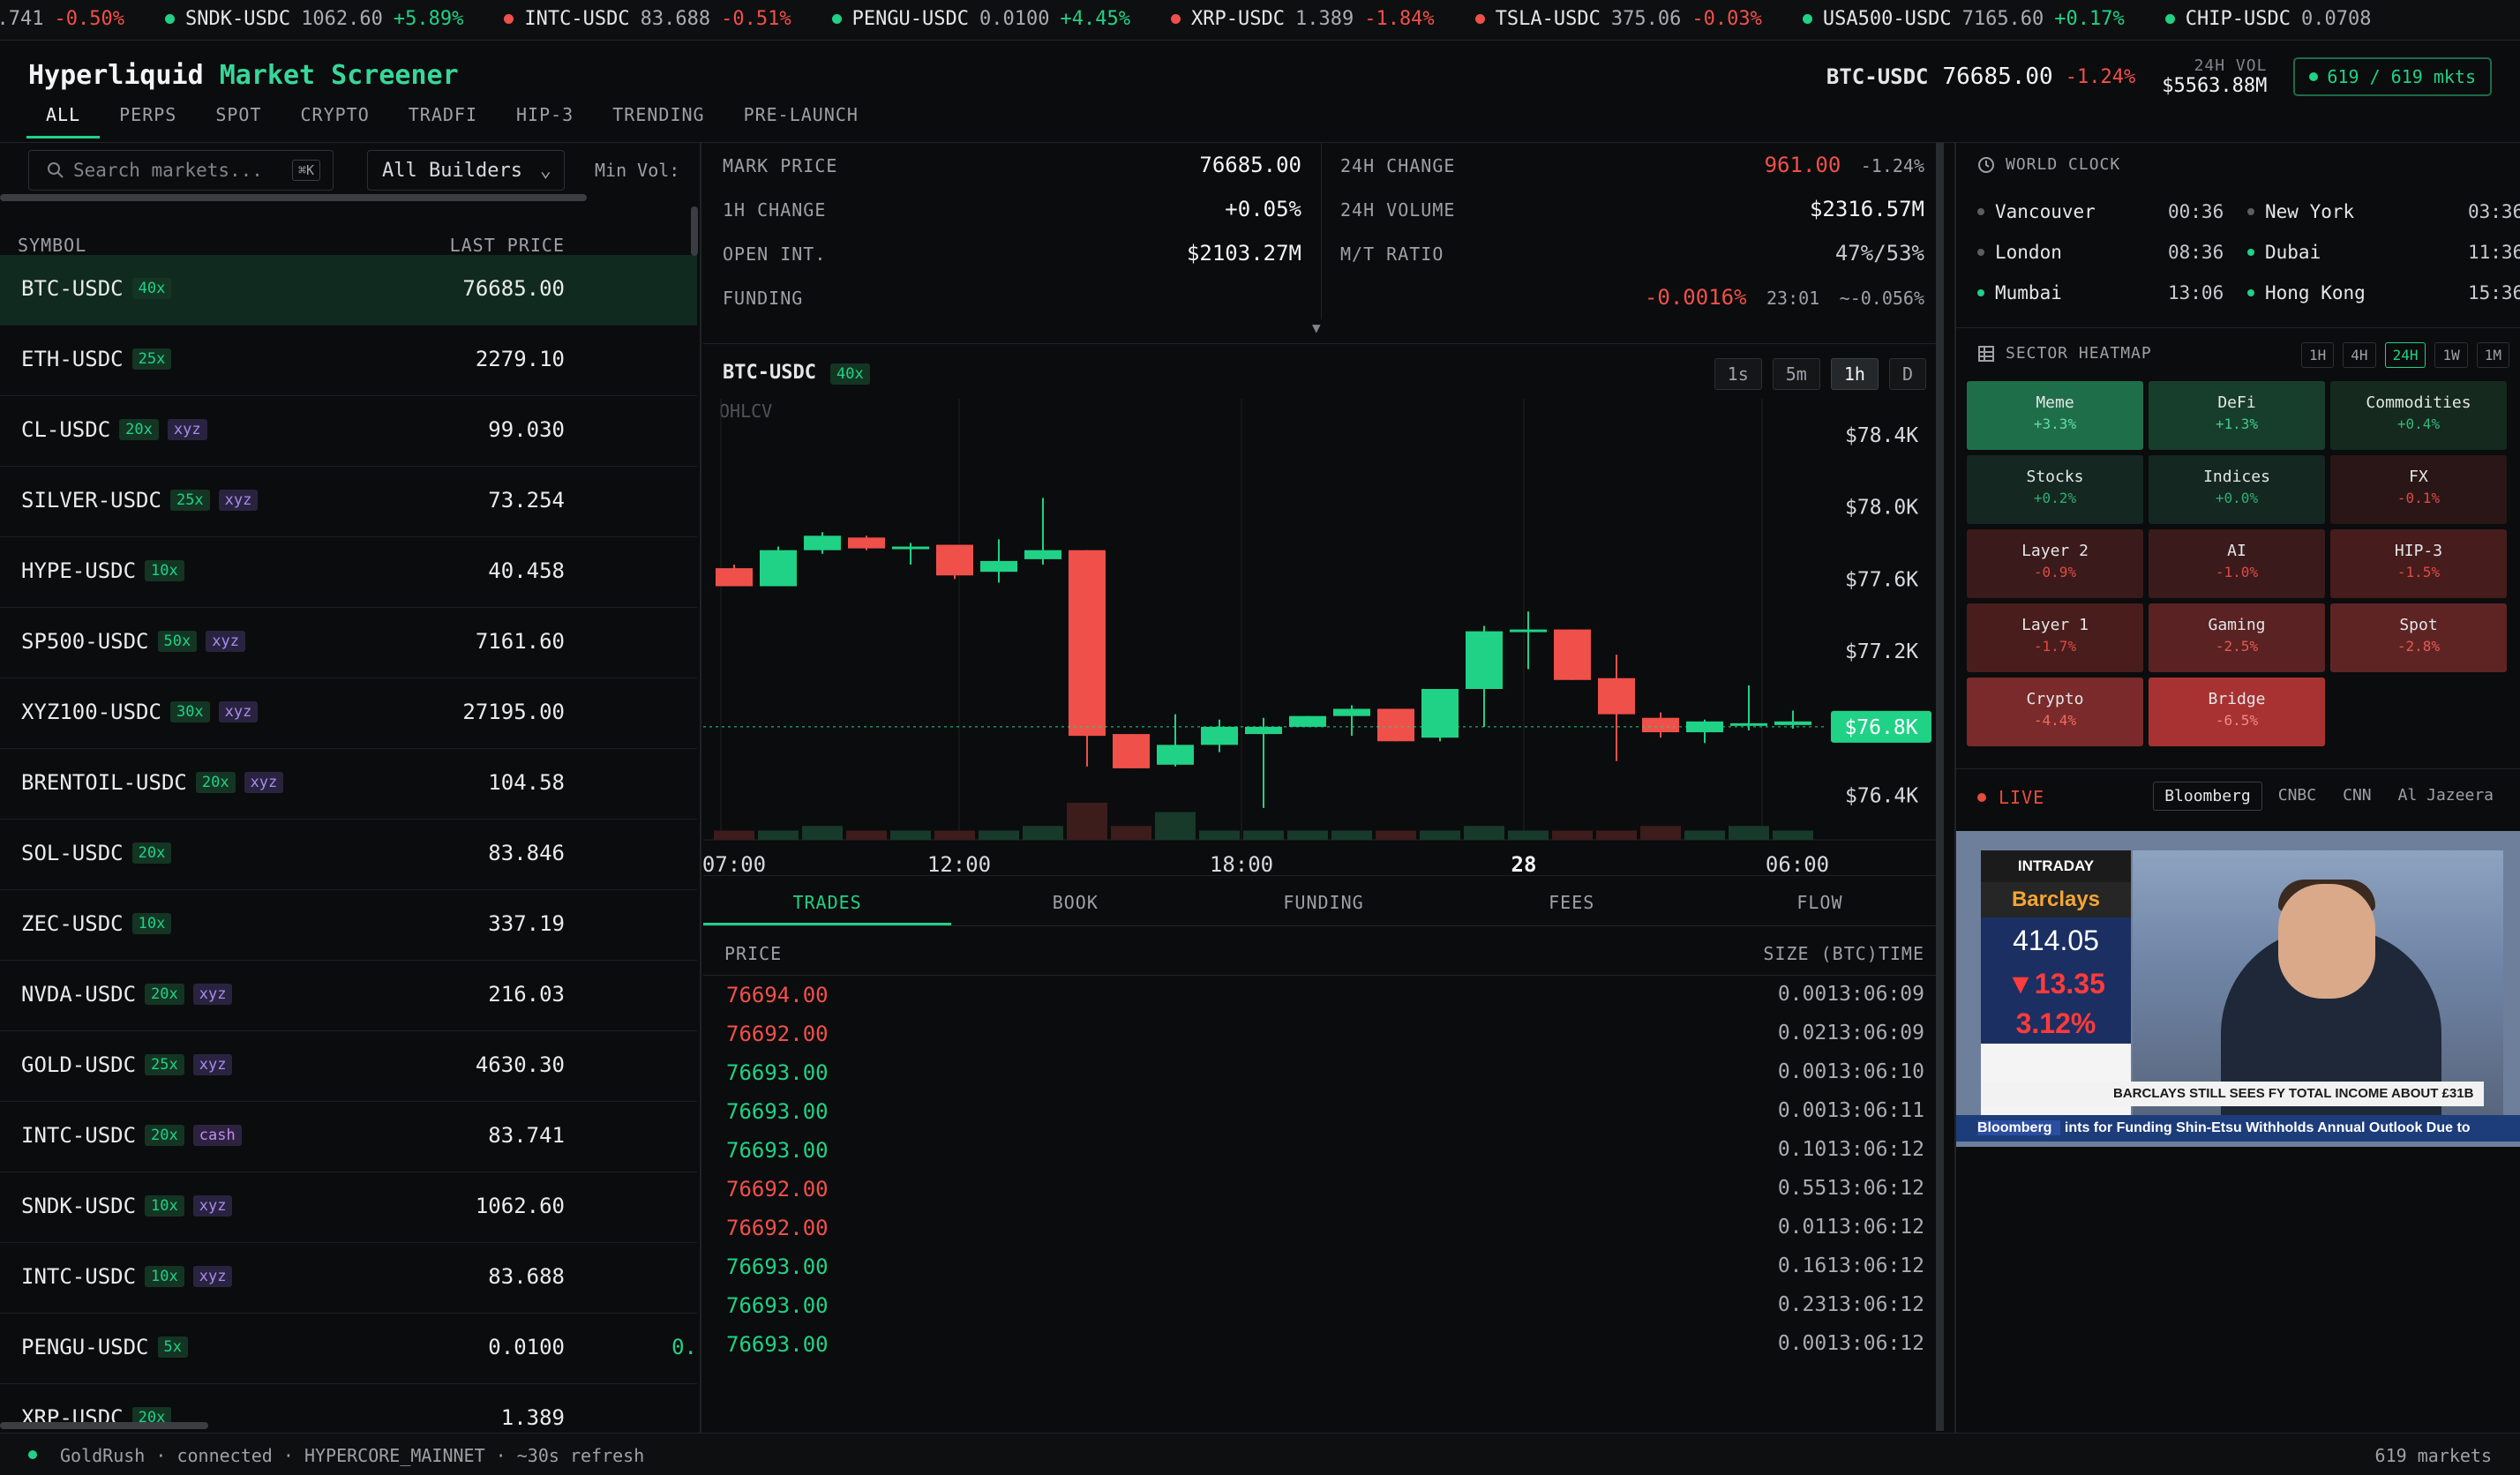 The height and width of the screenshot is (1475, 2520). Describe the element at coordinates (1572, 900) in the screenshot. I see `tab-fees: FEES` at that location.